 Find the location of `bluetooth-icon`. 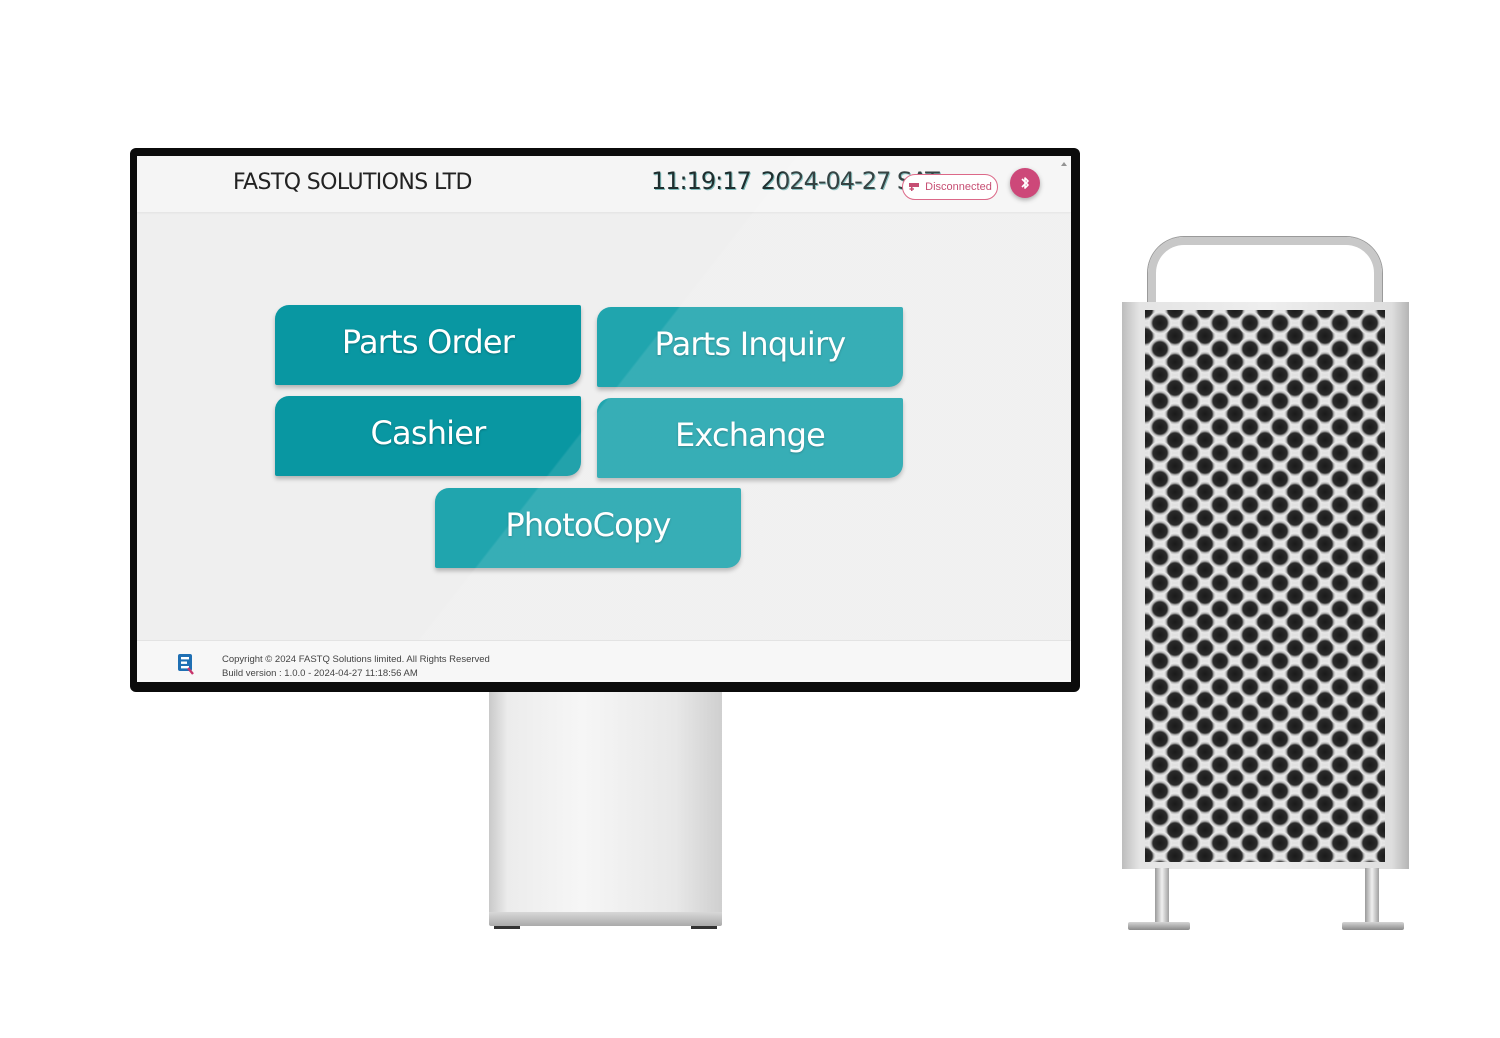

bluetooth-icon is located at coordinates (1025, 183).